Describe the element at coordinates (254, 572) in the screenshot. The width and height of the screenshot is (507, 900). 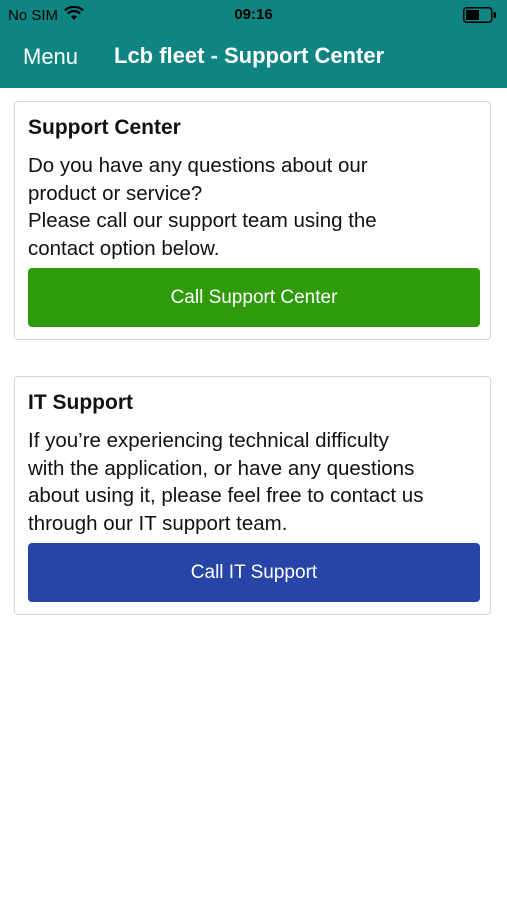
I see `call-it-support-button: Call IT Support` at that location.